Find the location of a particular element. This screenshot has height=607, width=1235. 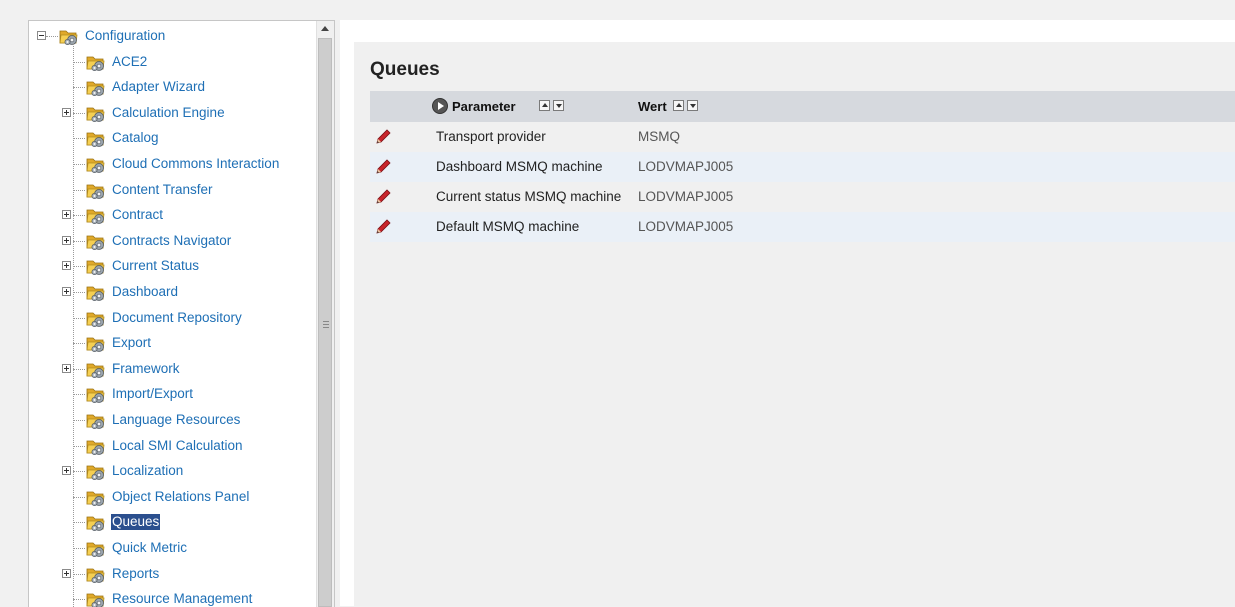

tree-item-label: Current Status is located at coordinates (155, 266).